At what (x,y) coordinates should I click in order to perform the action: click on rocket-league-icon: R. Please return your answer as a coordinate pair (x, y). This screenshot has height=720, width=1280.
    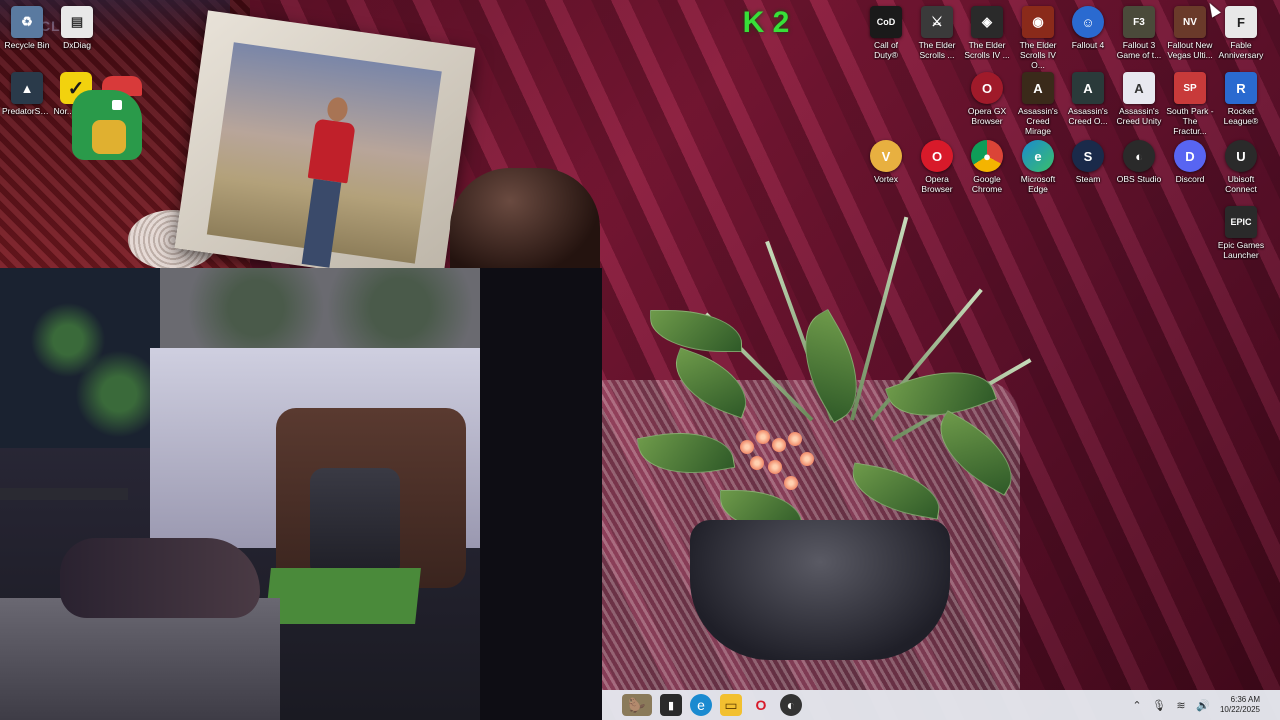
    Looking at the image, I should click on (1241, 88).